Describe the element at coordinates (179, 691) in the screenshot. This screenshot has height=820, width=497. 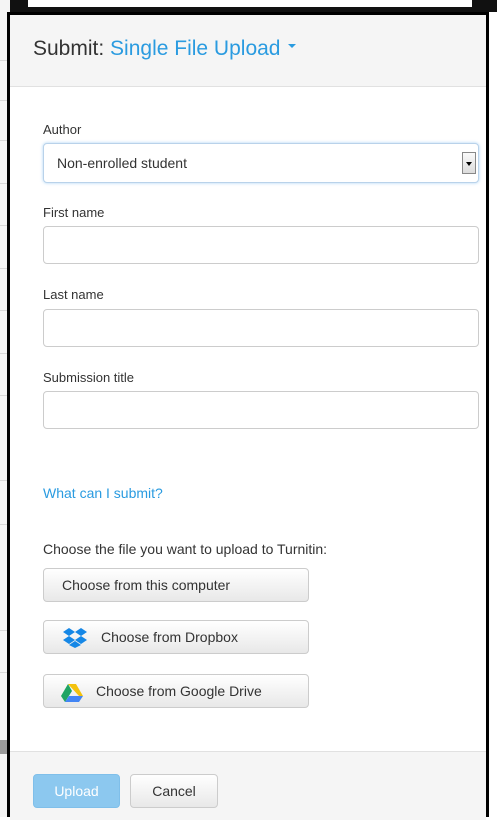
I see `choose-from-google-drive-label: Choose from Google Drive` at that location.